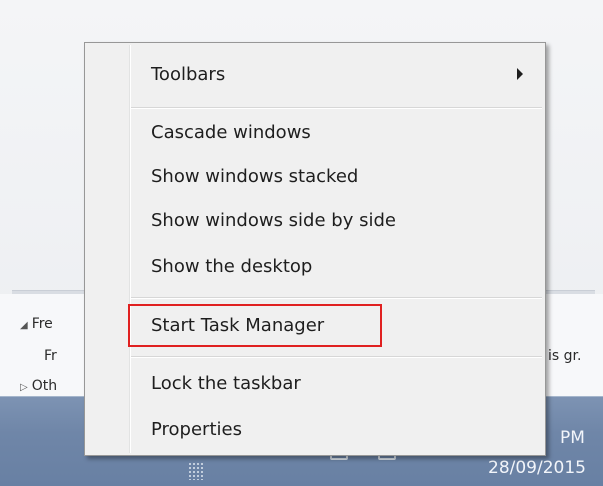 The image size is (603, 486). I want to click on clock-time: PM, so click(572, 438).